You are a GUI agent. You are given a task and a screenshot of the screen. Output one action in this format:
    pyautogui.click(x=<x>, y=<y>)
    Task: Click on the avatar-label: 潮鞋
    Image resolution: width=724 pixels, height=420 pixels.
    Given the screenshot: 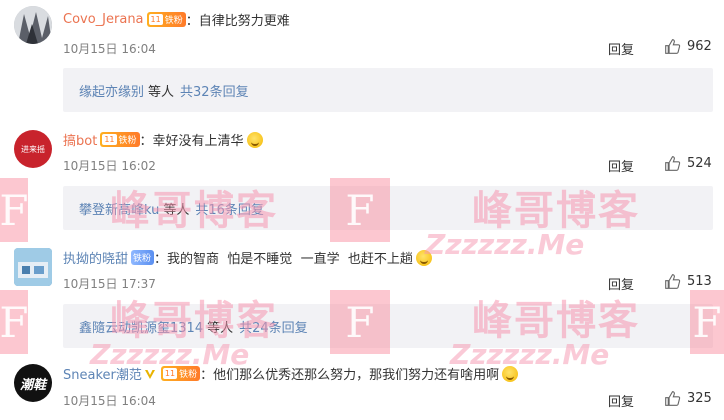 What is the action you would take?
    pyautogui.click(x=32, y=385)
    